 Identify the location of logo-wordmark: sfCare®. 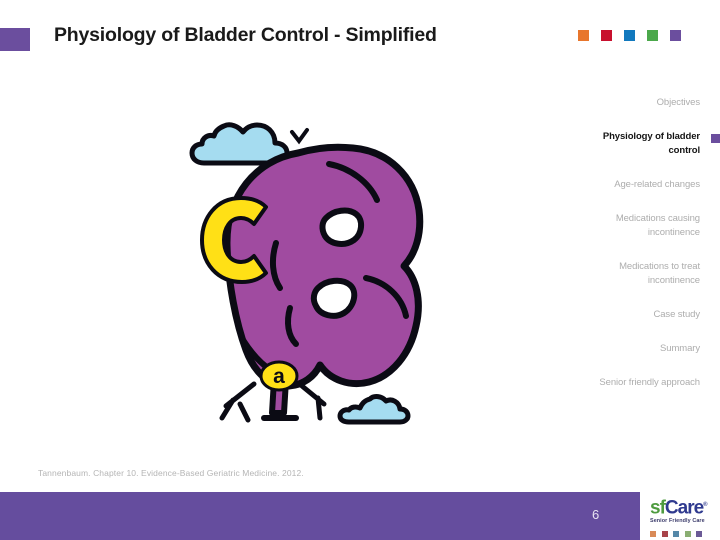
(683, 506).